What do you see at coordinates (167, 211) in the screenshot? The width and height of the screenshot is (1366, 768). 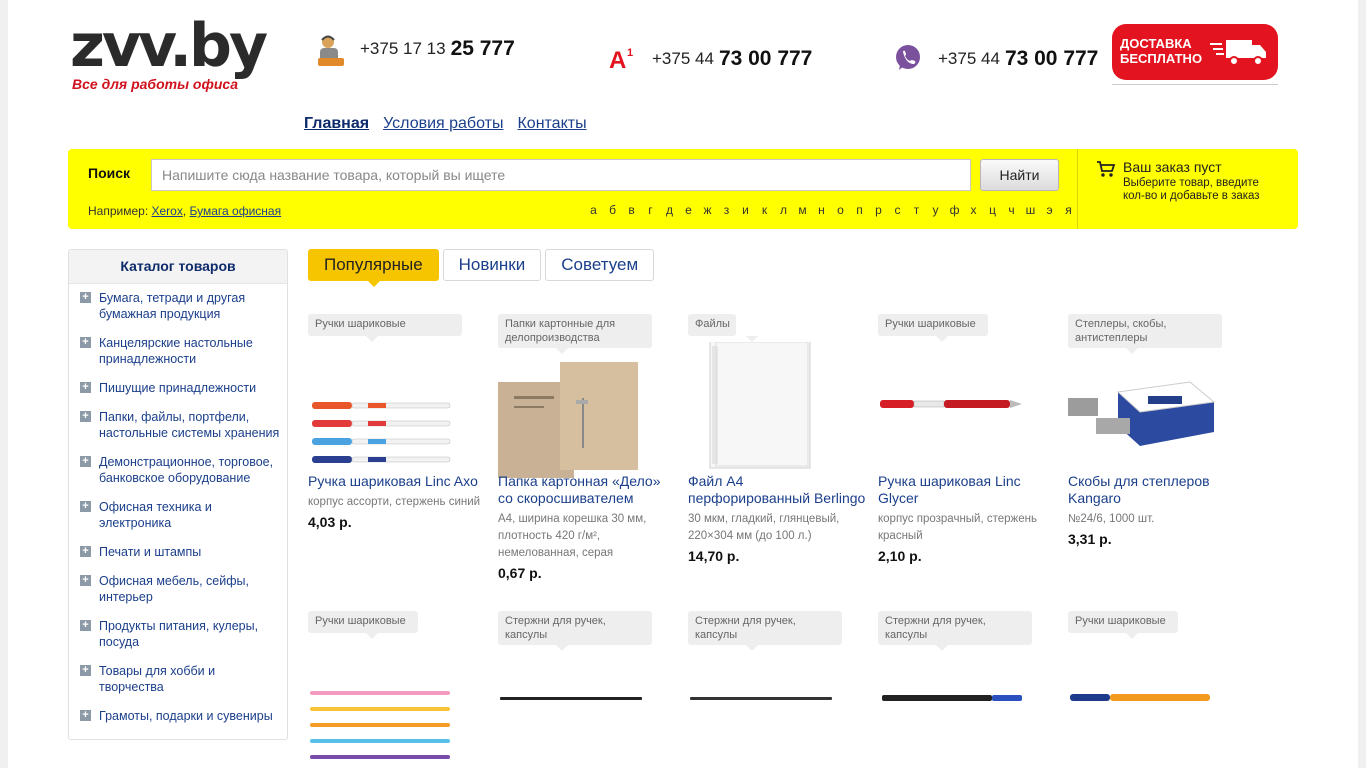 I see `example-link-xerox: Xerox` at bounding box center [167, 211].